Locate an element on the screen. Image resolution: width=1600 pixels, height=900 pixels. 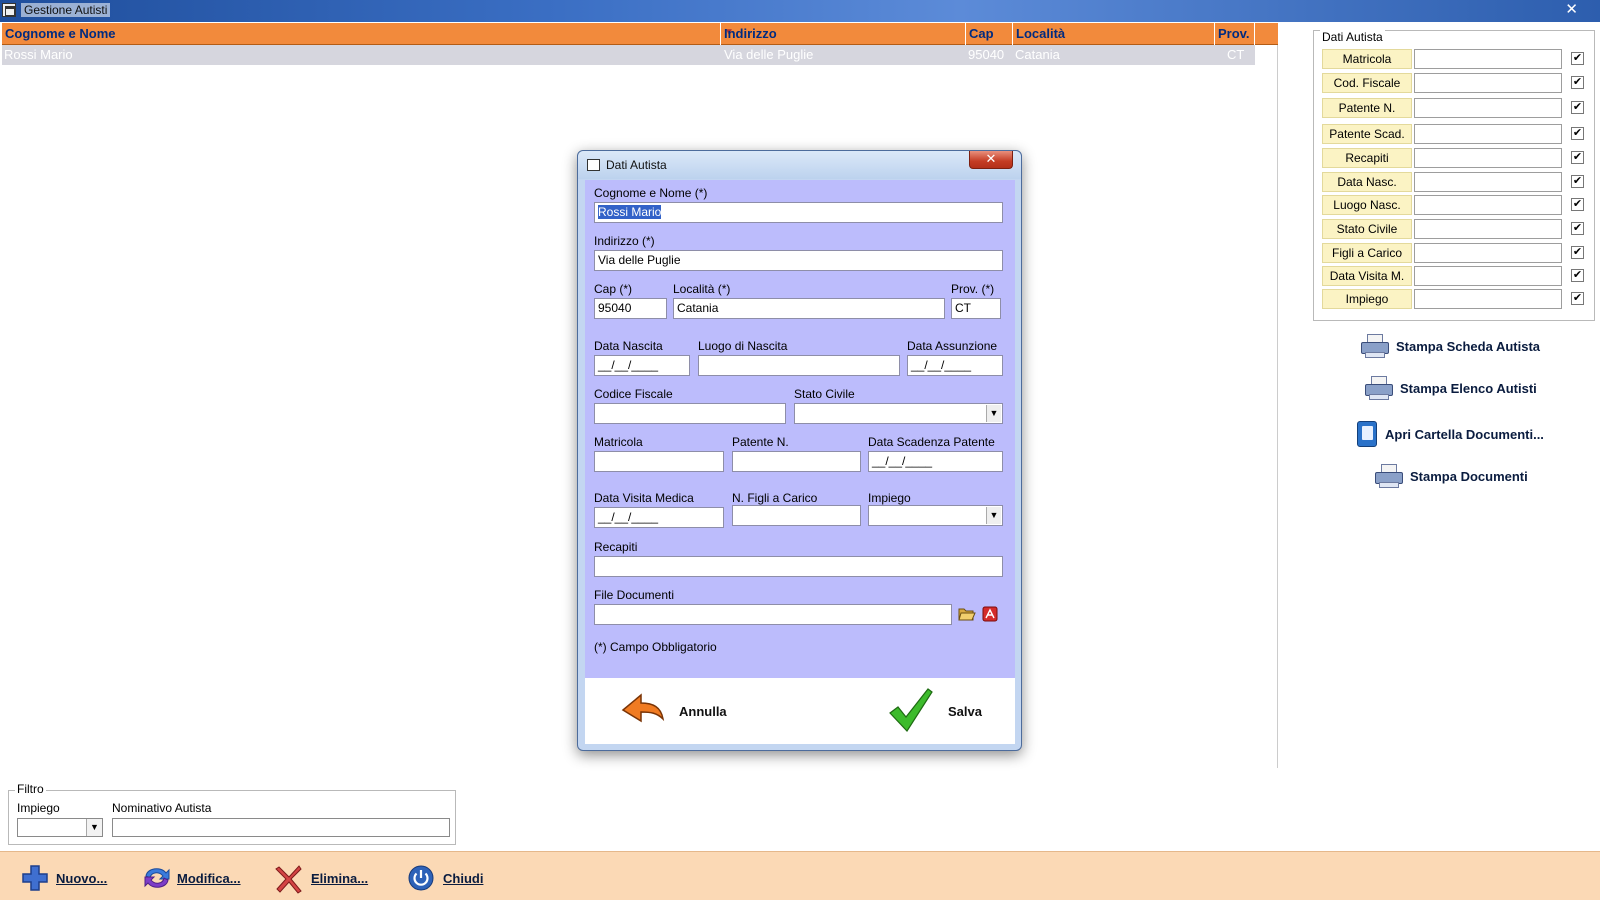
cap-input: 95040 is located at coordinates (630, 308).